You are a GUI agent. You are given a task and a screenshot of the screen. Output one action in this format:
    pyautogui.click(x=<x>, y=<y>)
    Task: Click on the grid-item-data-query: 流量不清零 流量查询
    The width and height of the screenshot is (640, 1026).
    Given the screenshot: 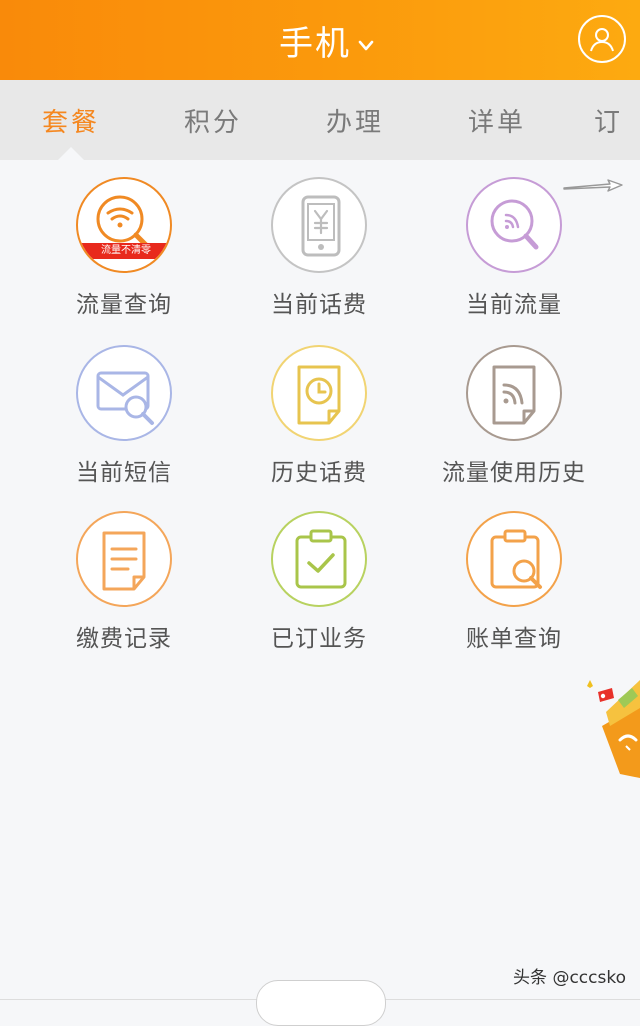 What is the action you would take?
    pyautogui.click(x=124, y=257)
    